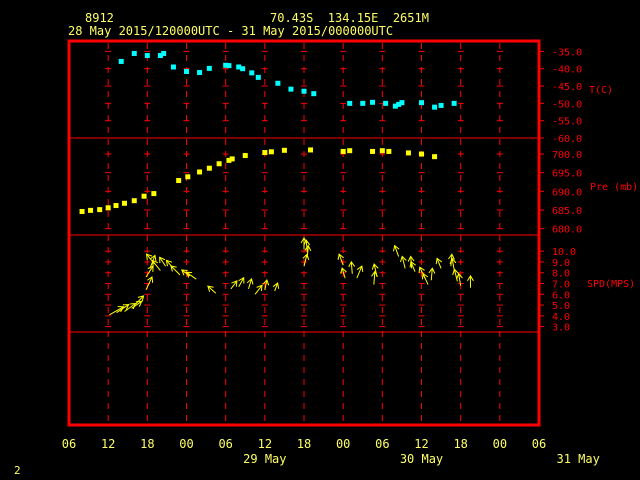 The image size is (640, 480). I want to click on y-tick-label: 680.0, so click(567, 230).